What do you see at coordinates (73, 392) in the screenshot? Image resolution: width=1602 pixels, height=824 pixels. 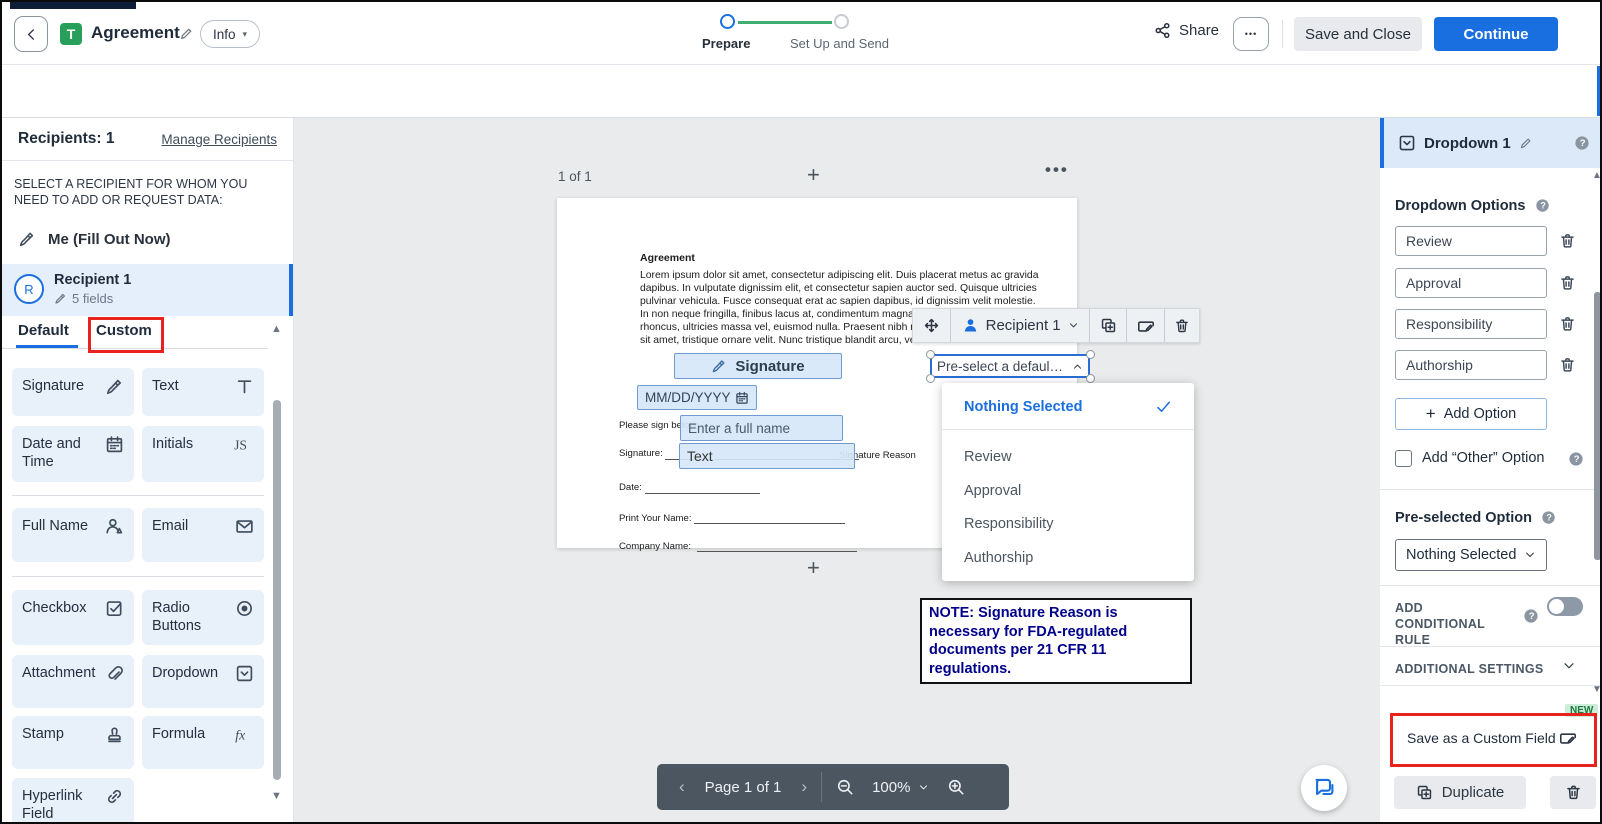 I see `palette-signature: Signature` at bounding box center [73, 392].